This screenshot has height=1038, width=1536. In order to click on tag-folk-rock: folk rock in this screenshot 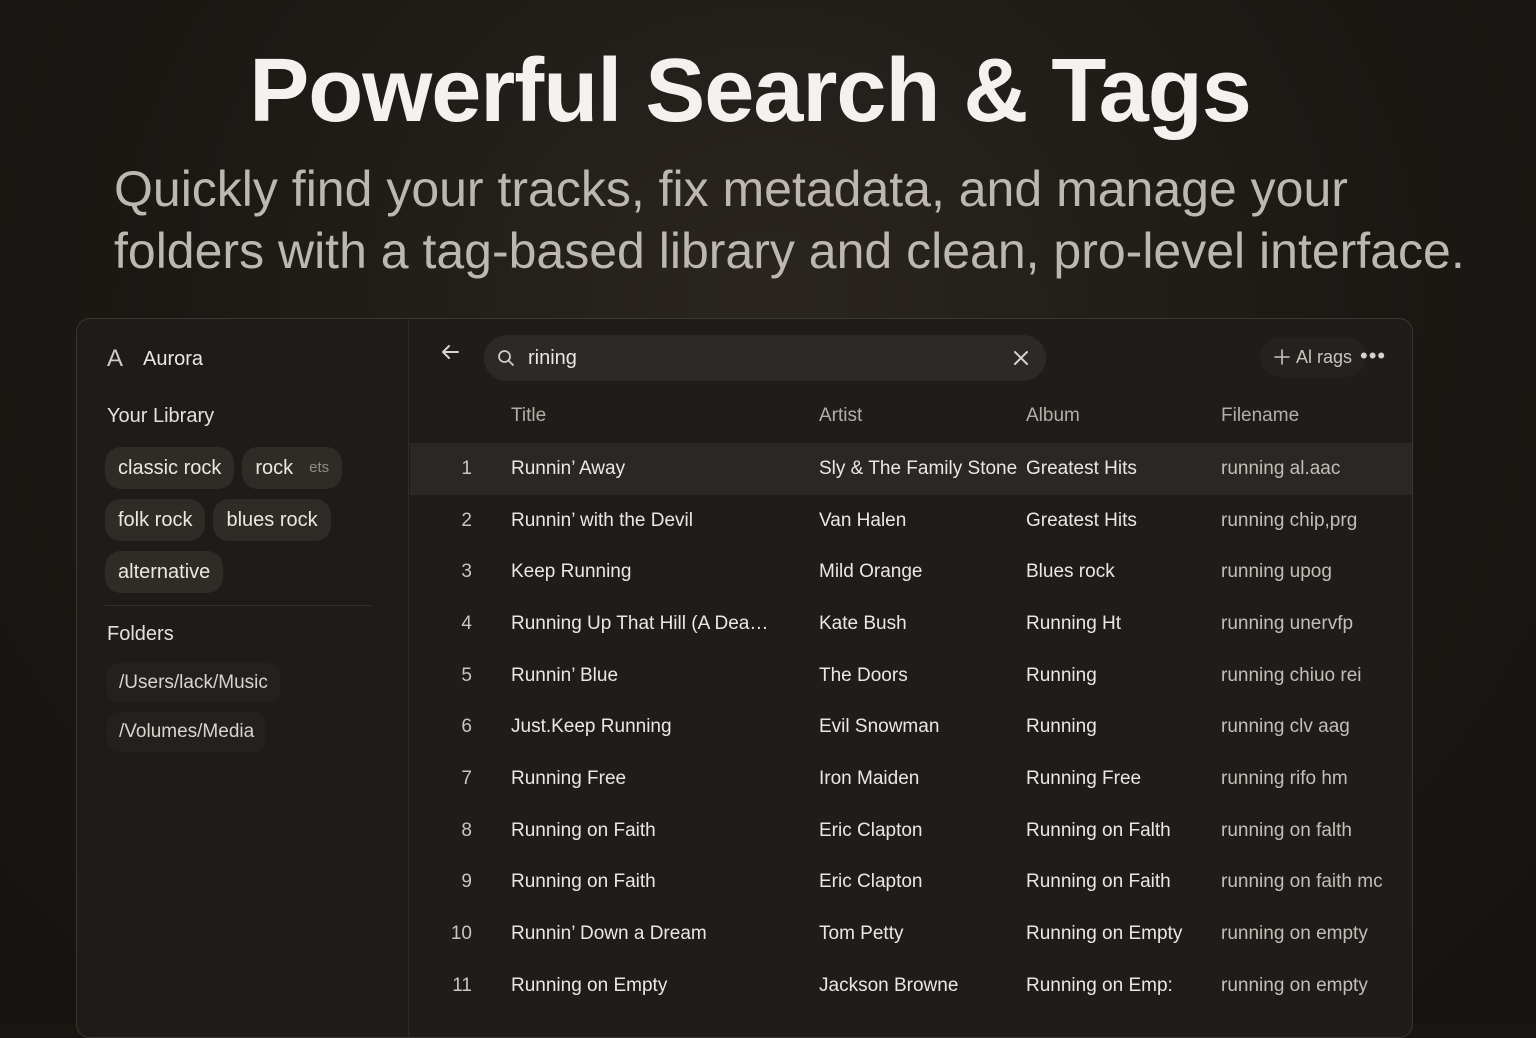, I will do `click(155, 520)`.